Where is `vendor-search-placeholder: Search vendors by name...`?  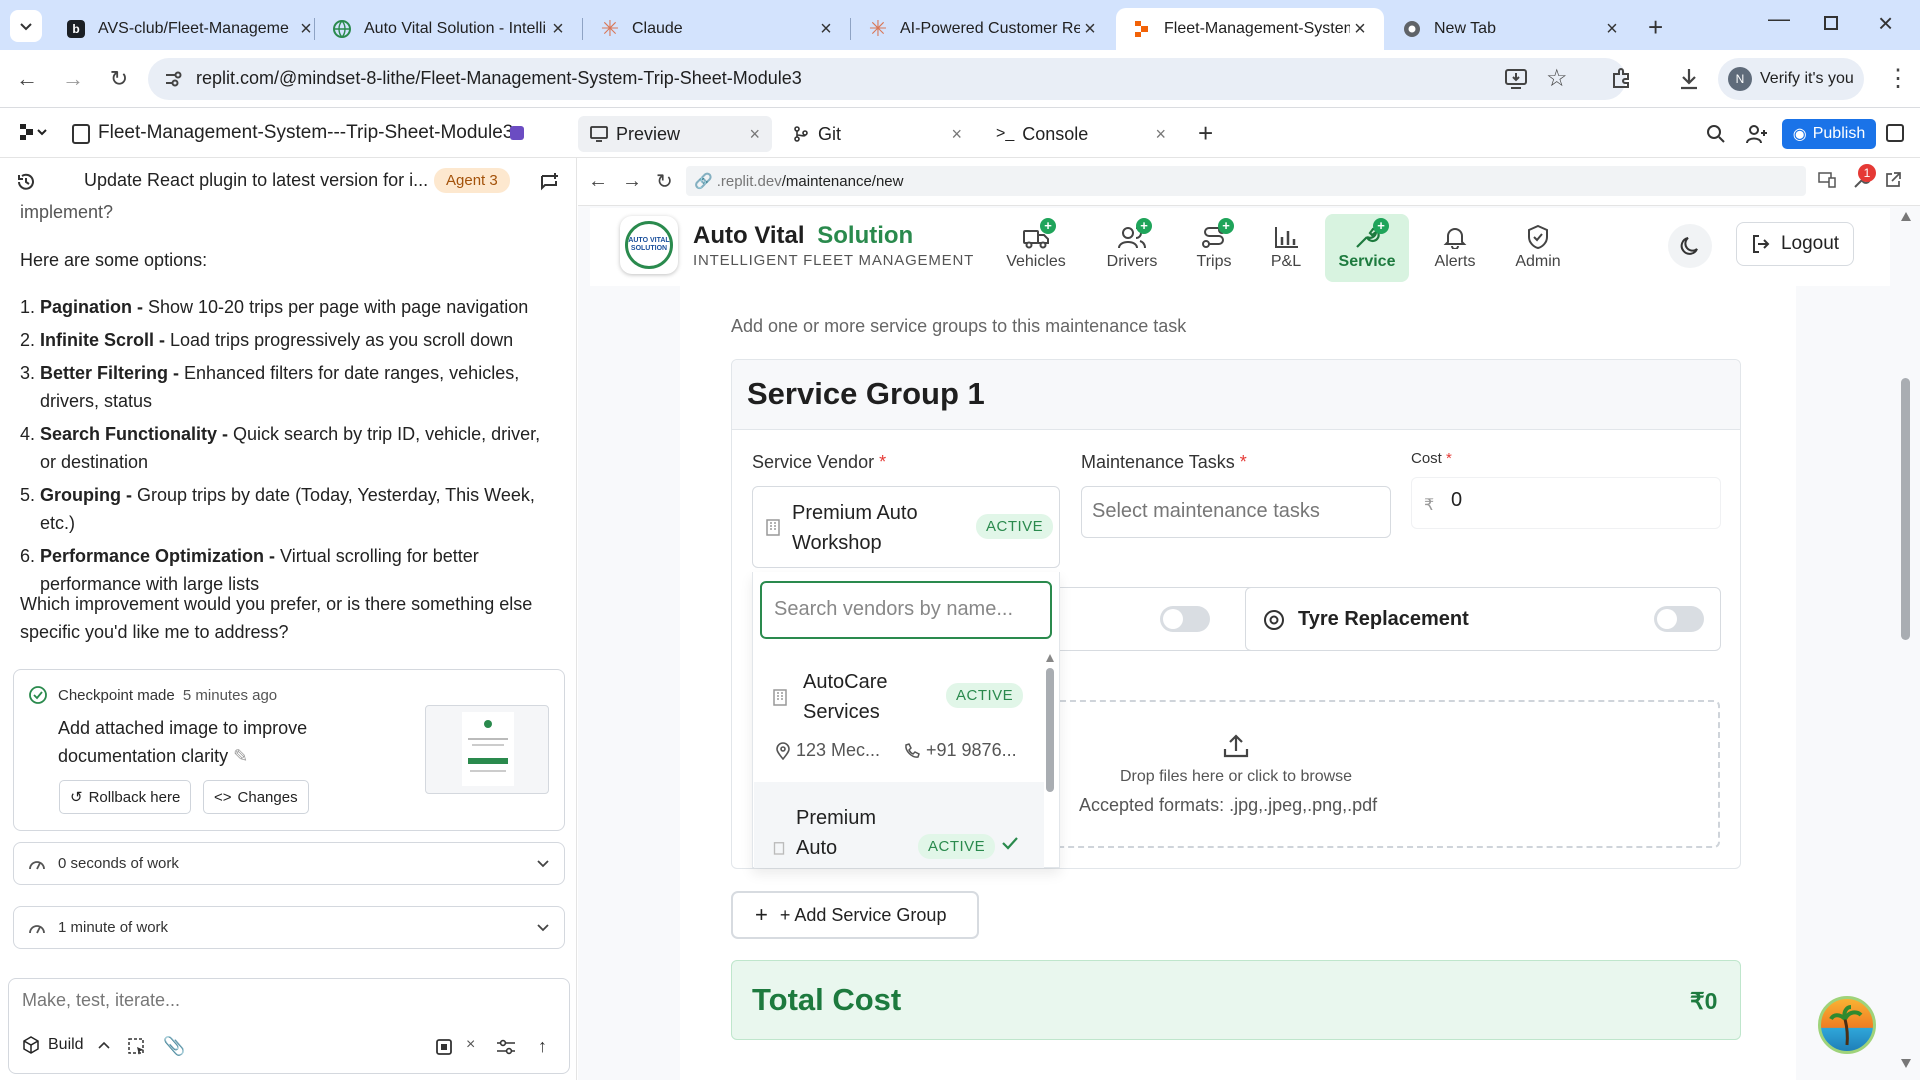
vendor-search-placeholder: Search vendors by name... is located at coordinates (894, 609).